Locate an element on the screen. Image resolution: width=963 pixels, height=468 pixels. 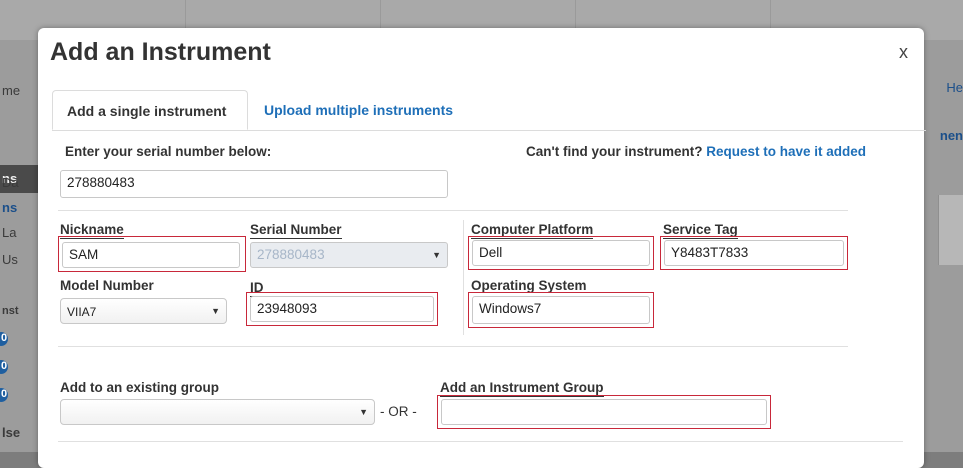
background-dropdown is located at coordinates (950, 230).